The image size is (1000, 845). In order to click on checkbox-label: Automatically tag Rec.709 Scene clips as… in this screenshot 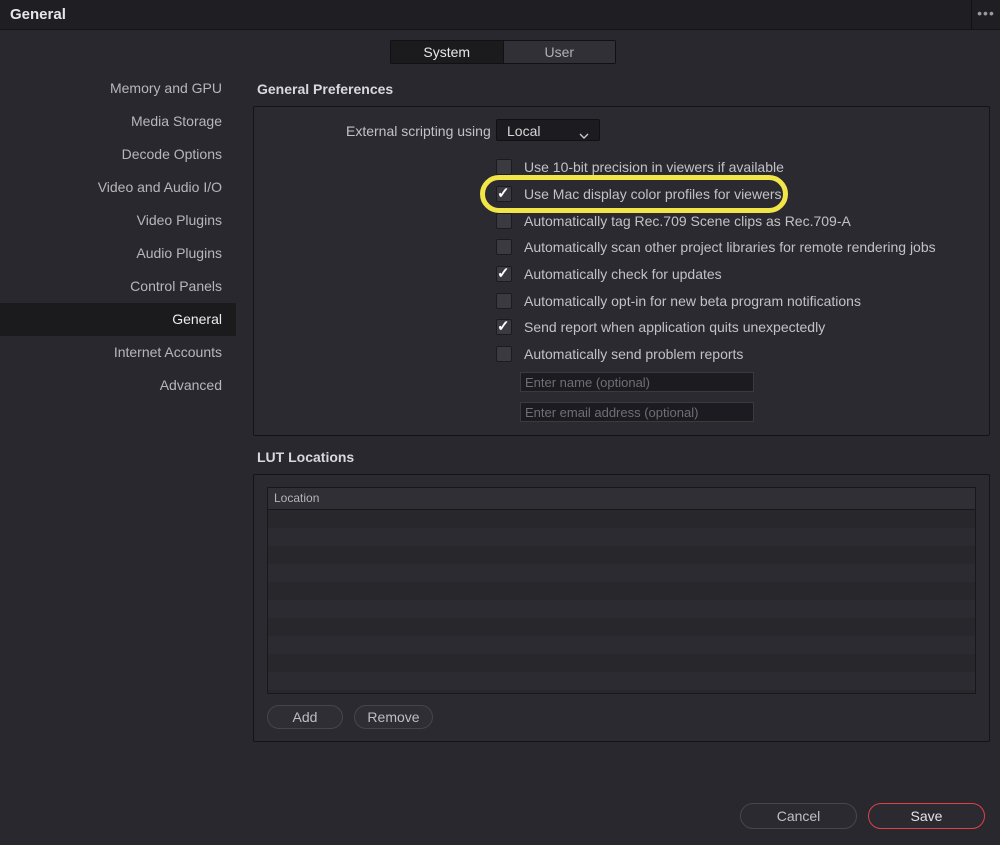, I will do `click(687, 221)`.